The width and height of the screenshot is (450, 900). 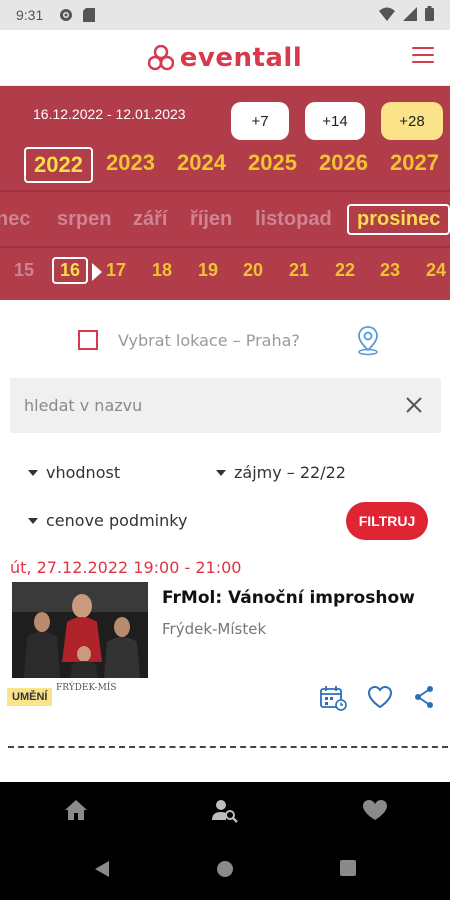 What do you see at coordinates (293, 219) in the screenshot?
I see `month-item-listopad: listopad` at bounding box center [293, 219].